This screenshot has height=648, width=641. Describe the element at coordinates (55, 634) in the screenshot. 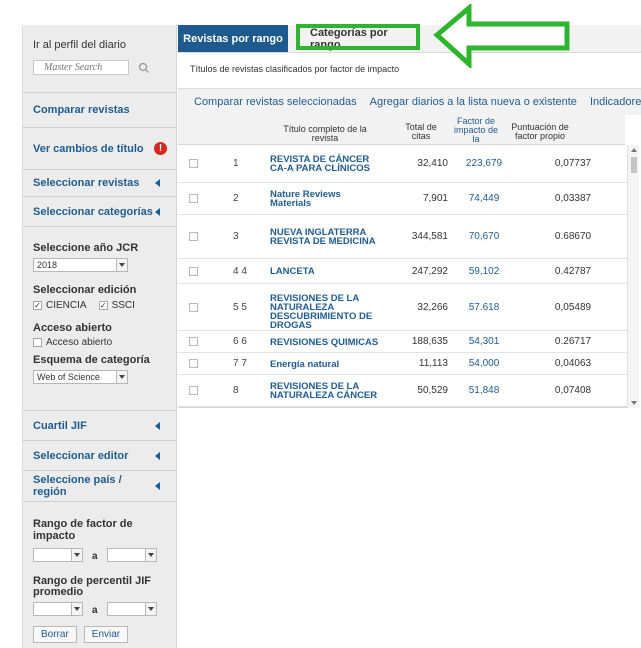

I see `clear-button: Borrar` at that location.